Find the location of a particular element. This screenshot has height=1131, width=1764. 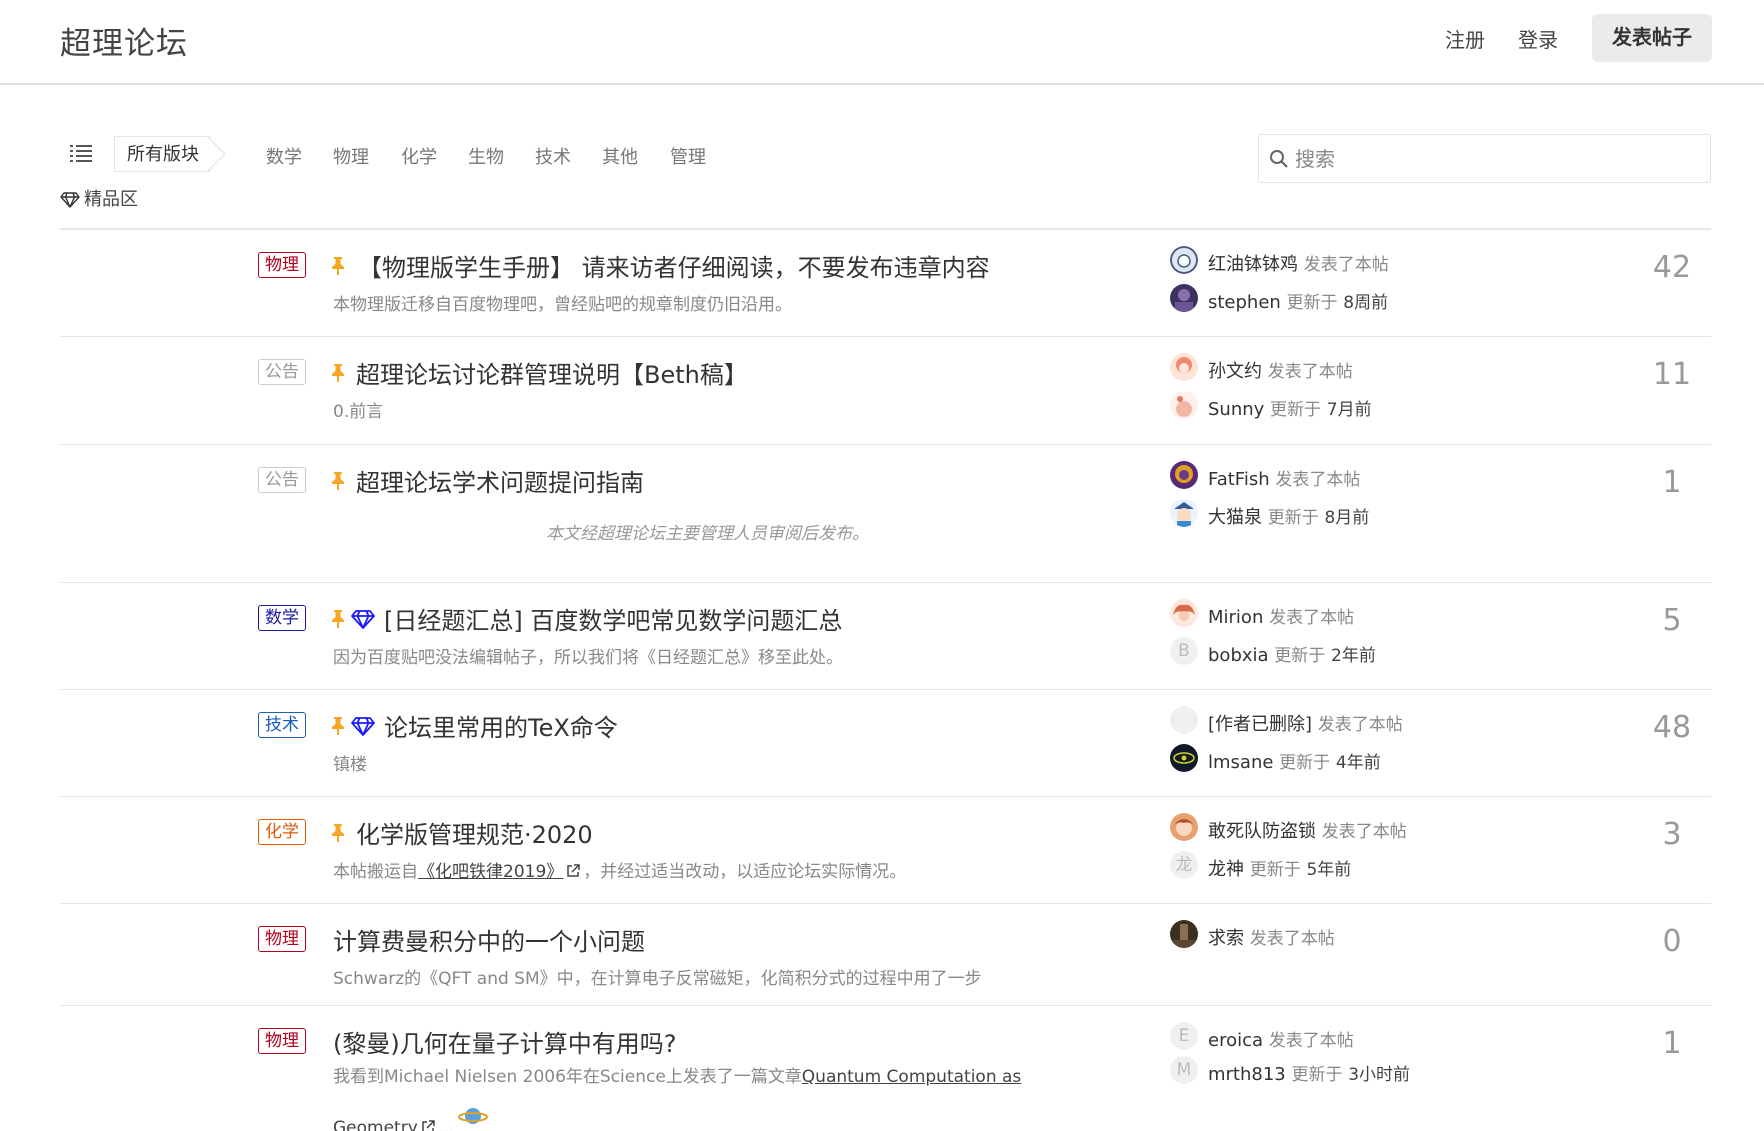

category-tab-other: 其他 is located at coordinates (620, 156).